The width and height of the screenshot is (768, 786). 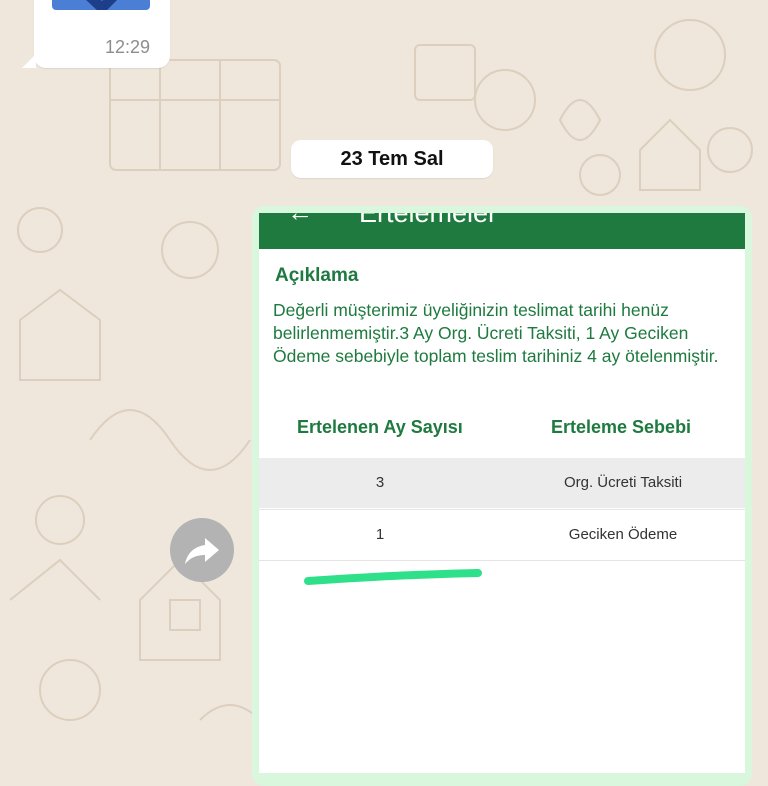 I want to click on table-cell: Org. Ücreti Taksiti, so click(x=623, y=482).